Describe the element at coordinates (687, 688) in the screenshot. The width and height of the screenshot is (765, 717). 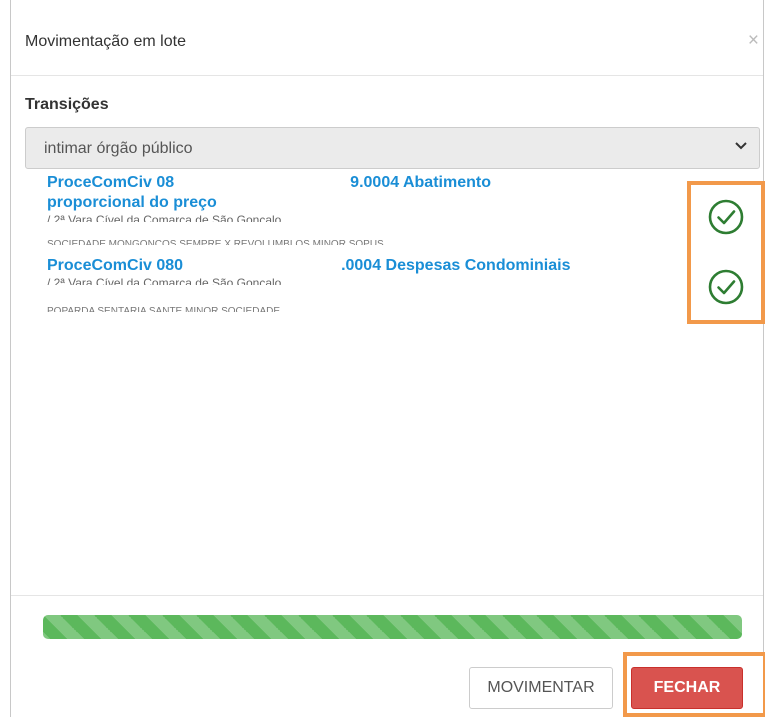
I see `fechar-button: FECHAR` at that location.